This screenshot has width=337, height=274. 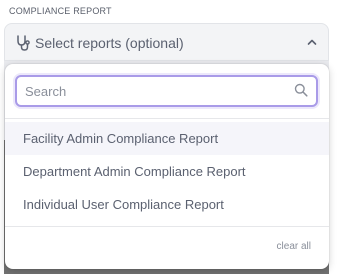 What do you see at coordinates (23, 43) in the screenshot?
I see `stethoscope-icon` at bounding box center [23, 43].